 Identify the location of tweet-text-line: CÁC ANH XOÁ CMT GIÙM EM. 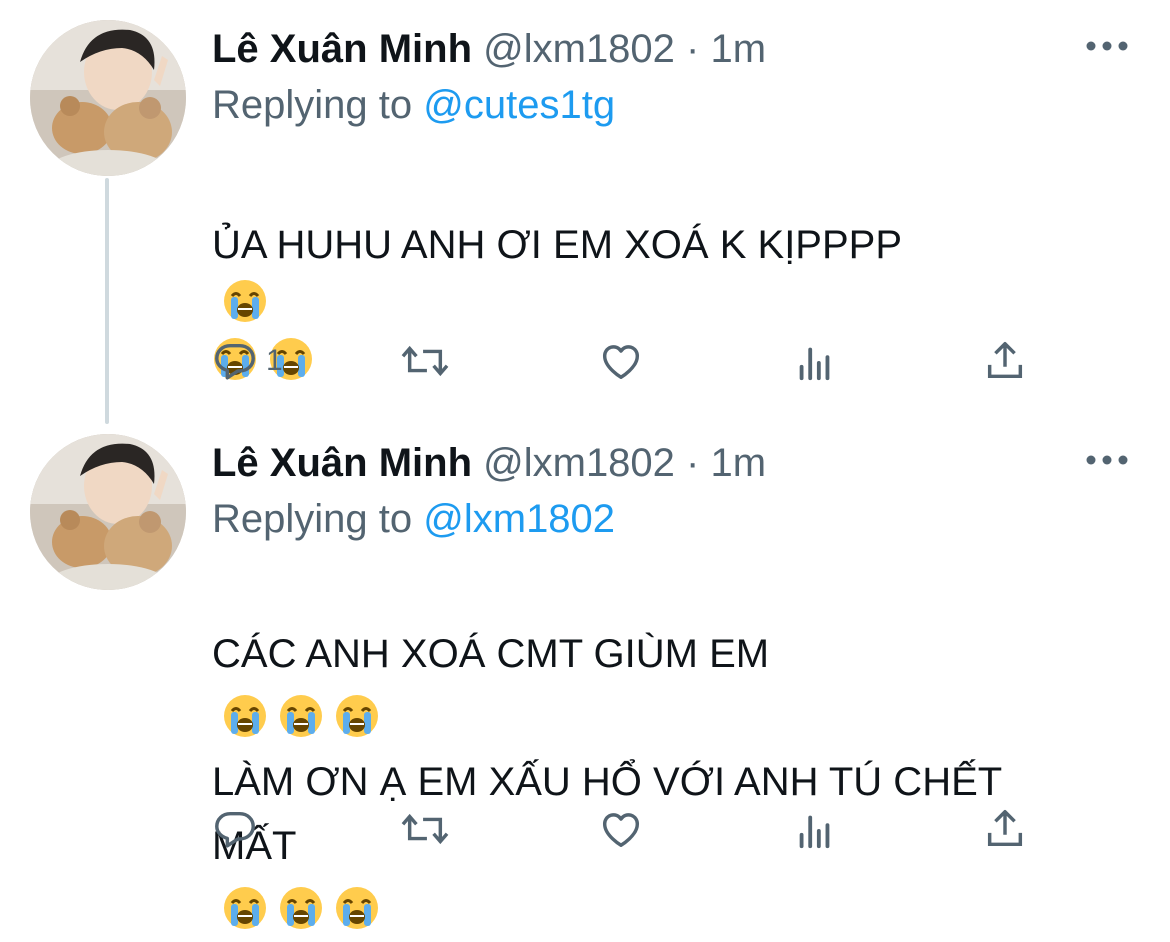
(491, 654).